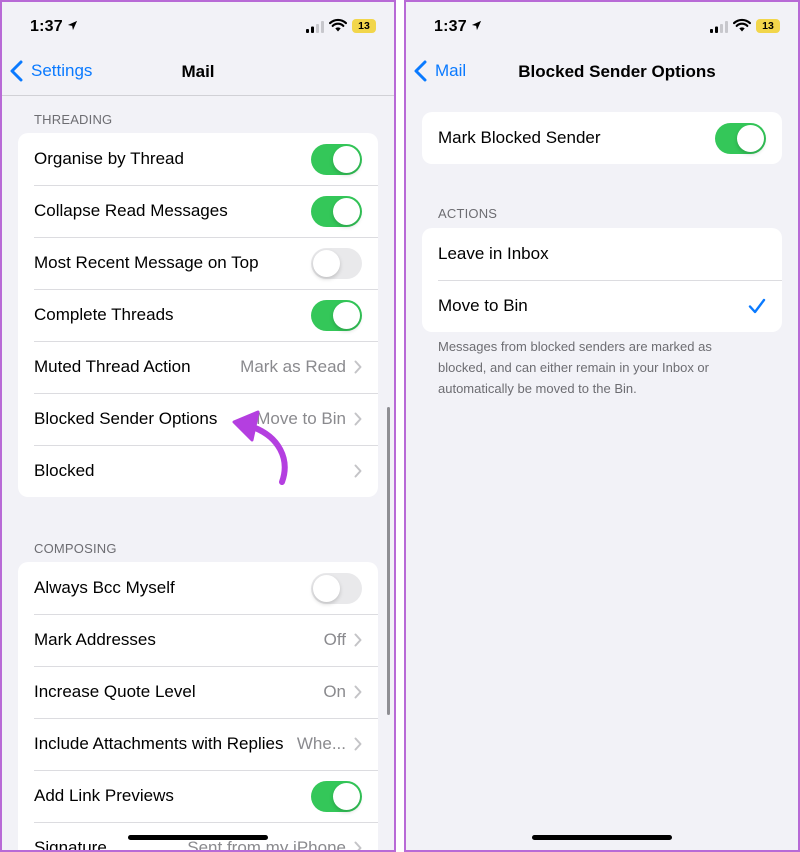 This screenshot has width=800, height=852. I want to click on row-muted-thread-action: Muted Thread Action Mark as Read, so click(198, 367).